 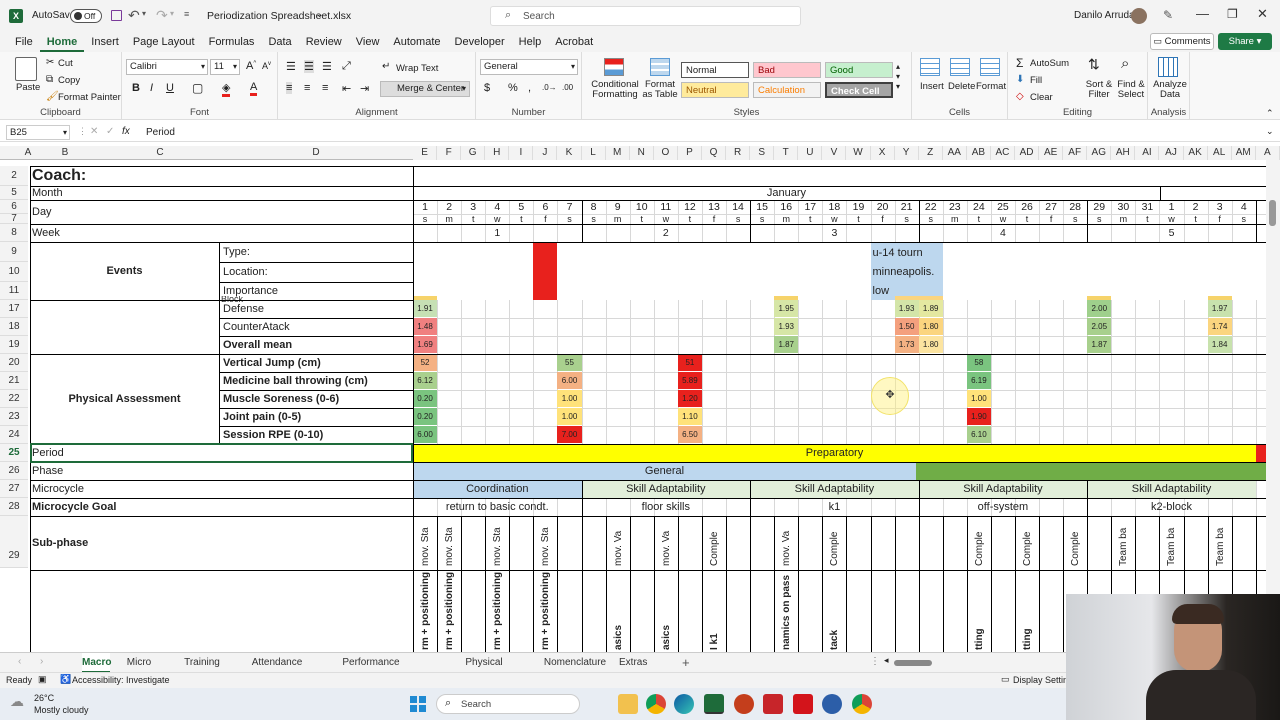 I want to click on style-neutral: Neutral, so click(x=715, y=90).